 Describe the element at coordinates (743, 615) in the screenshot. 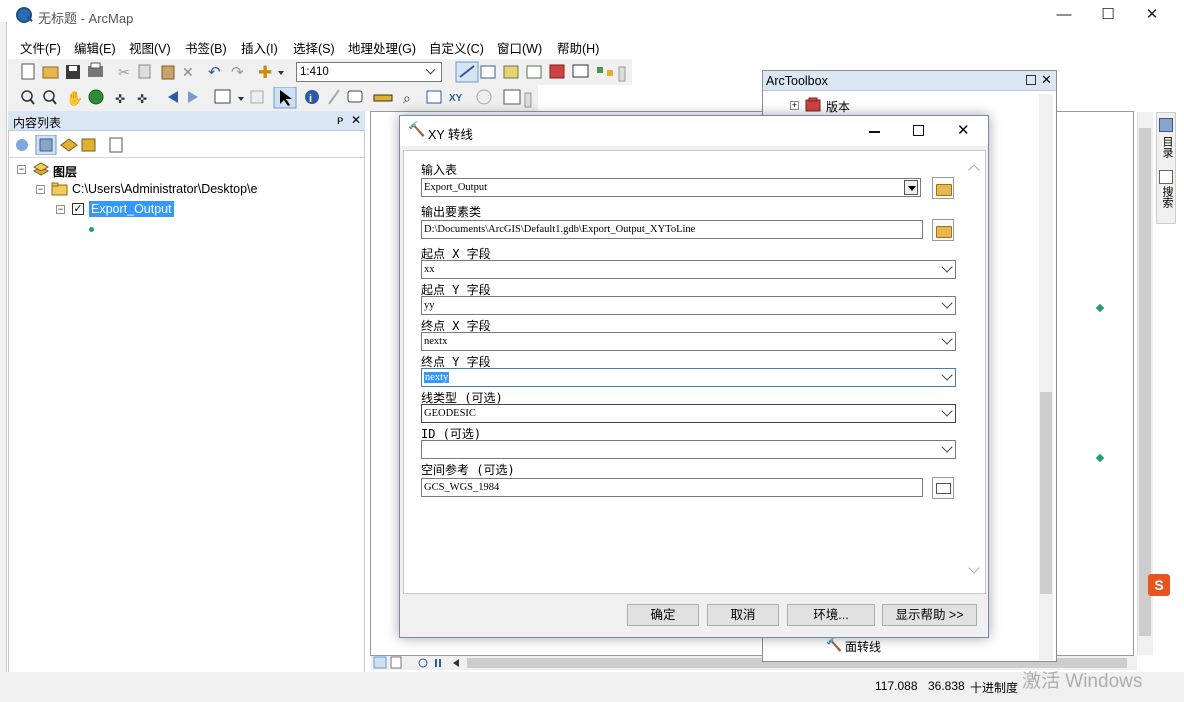

I see `cancel-button: 取消` at that location.